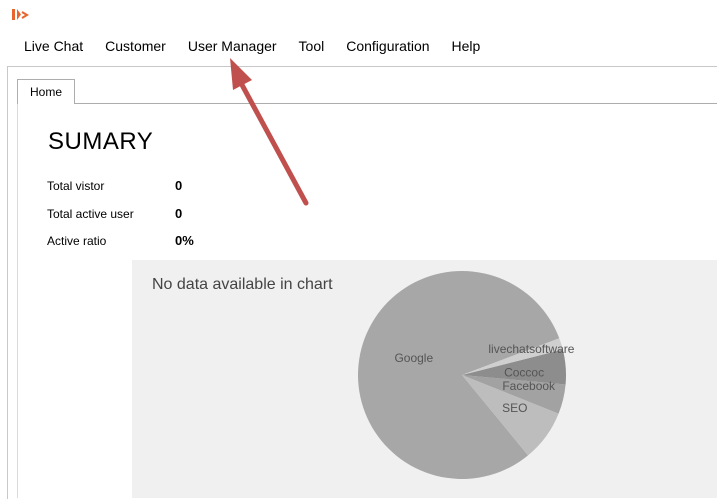 Image resolution: width=717 pixels, height=499 pixels. What do you see at coordinates (77, 241) in the screenshot?
I see `stat-label-active-ratio: Active ratio` at bounding box center [77, 241].